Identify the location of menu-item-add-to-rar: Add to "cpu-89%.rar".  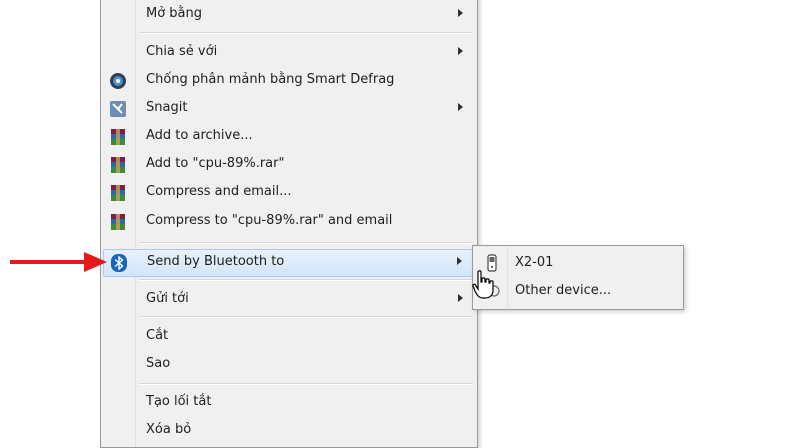
(288, 165).